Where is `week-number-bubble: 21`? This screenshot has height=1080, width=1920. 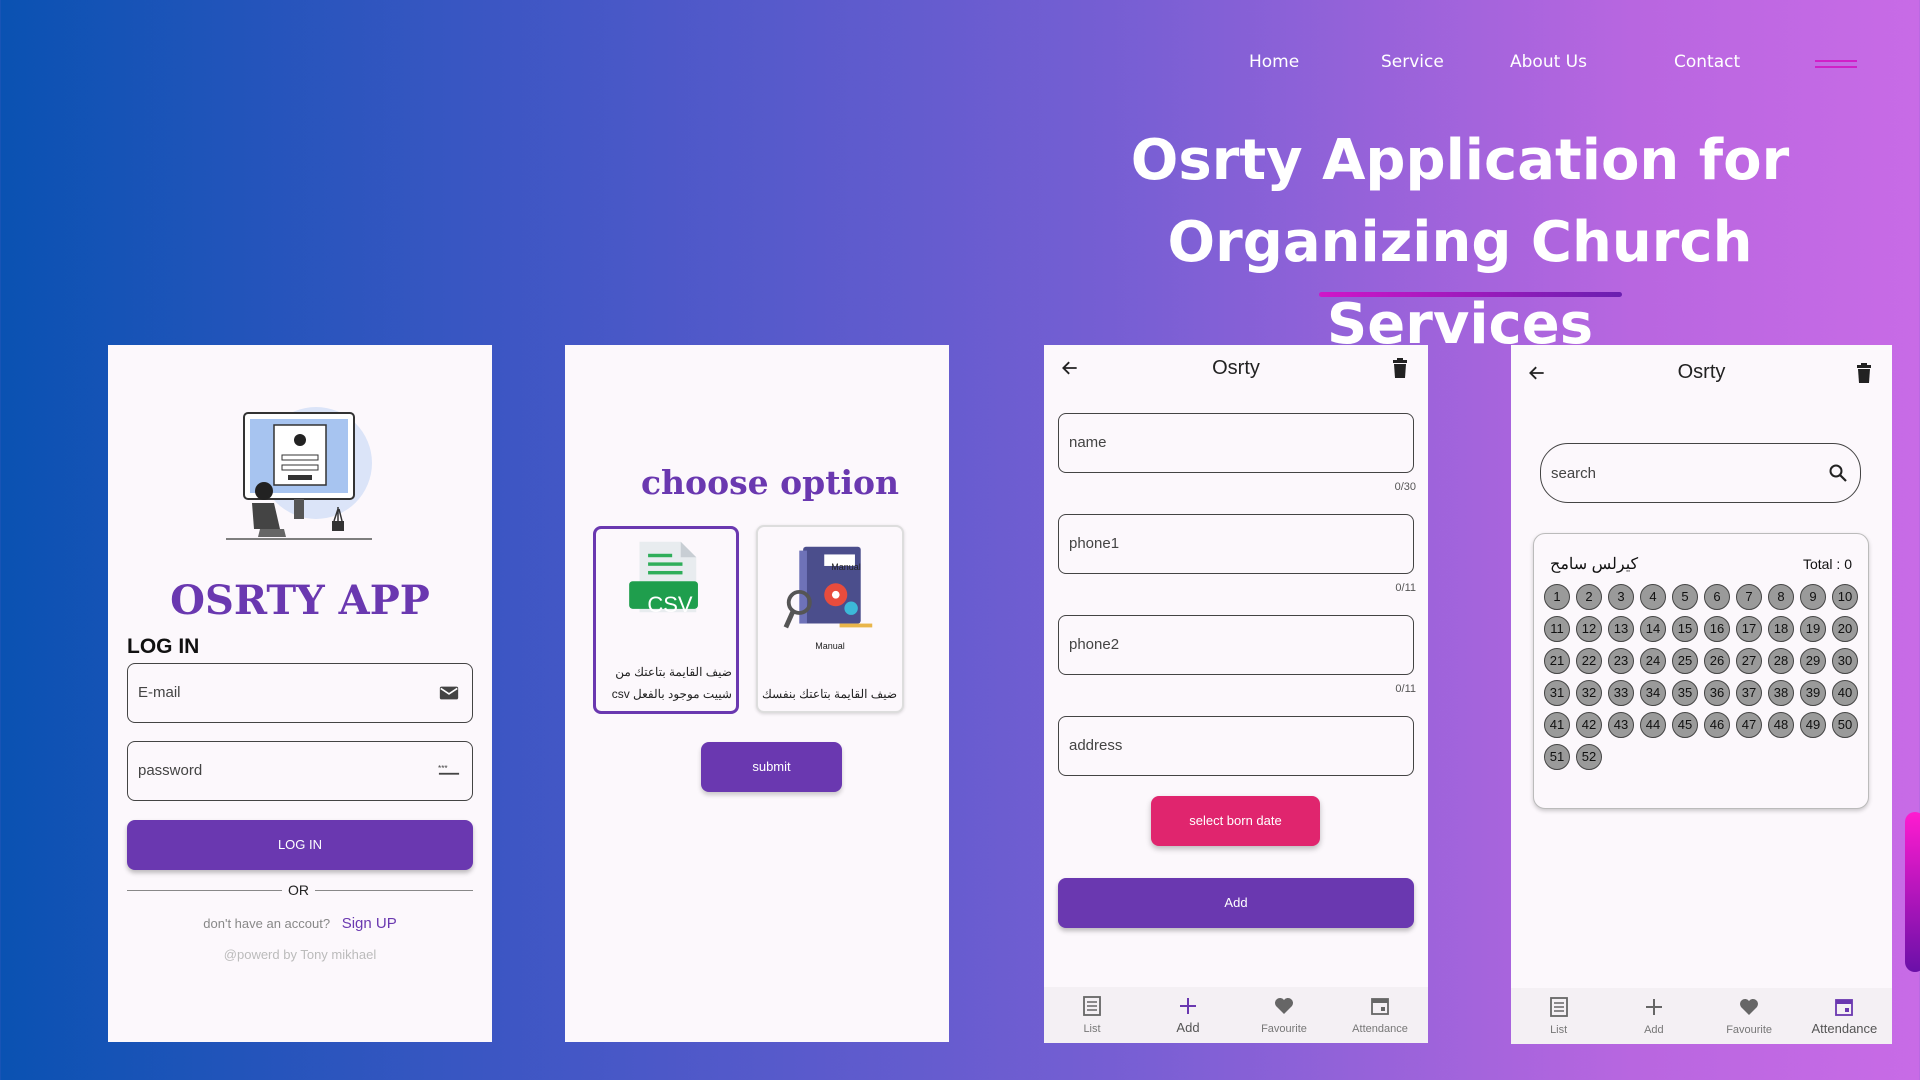
week-number-bubble: 21 is located at coordinates (1557, 661).